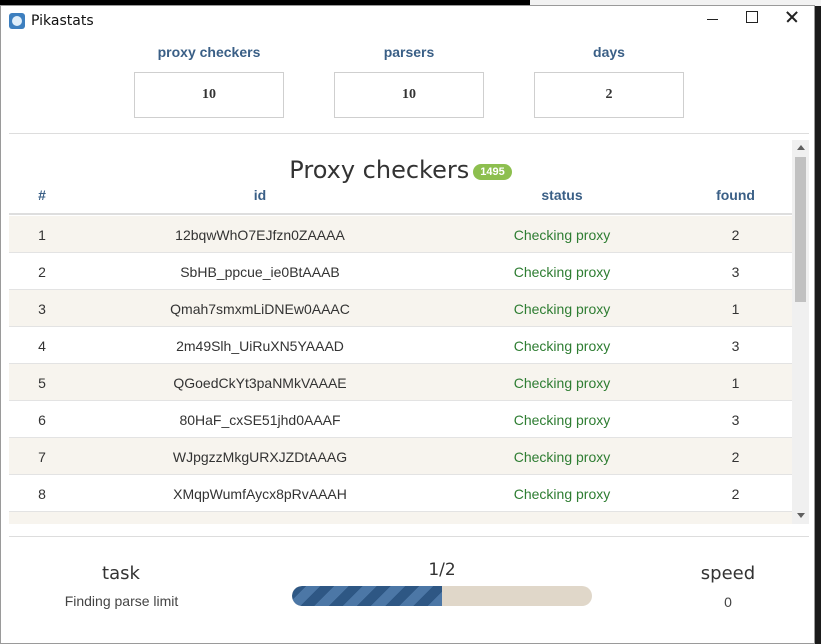  What do you see at coordinates (792, 20) in the screenshot?
I see `close-icon` at bounding box center [792, 20].